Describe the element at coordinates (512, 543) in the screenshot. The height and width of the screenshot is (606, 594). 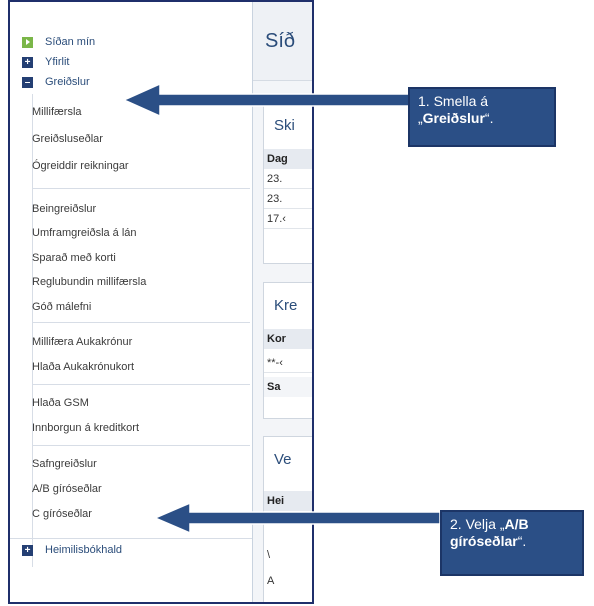
I see `callout-step-2: 2. Velja „A/B gíróseðlar“.` at that location.